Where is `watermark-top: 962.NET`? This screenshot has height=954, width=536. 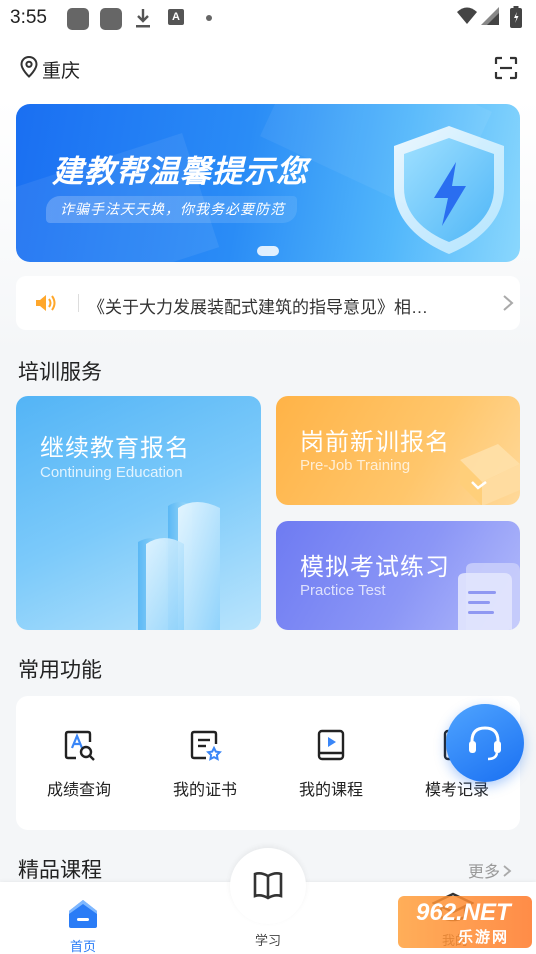 watermark-top: 962.NET is located at coordinates (463, 912).